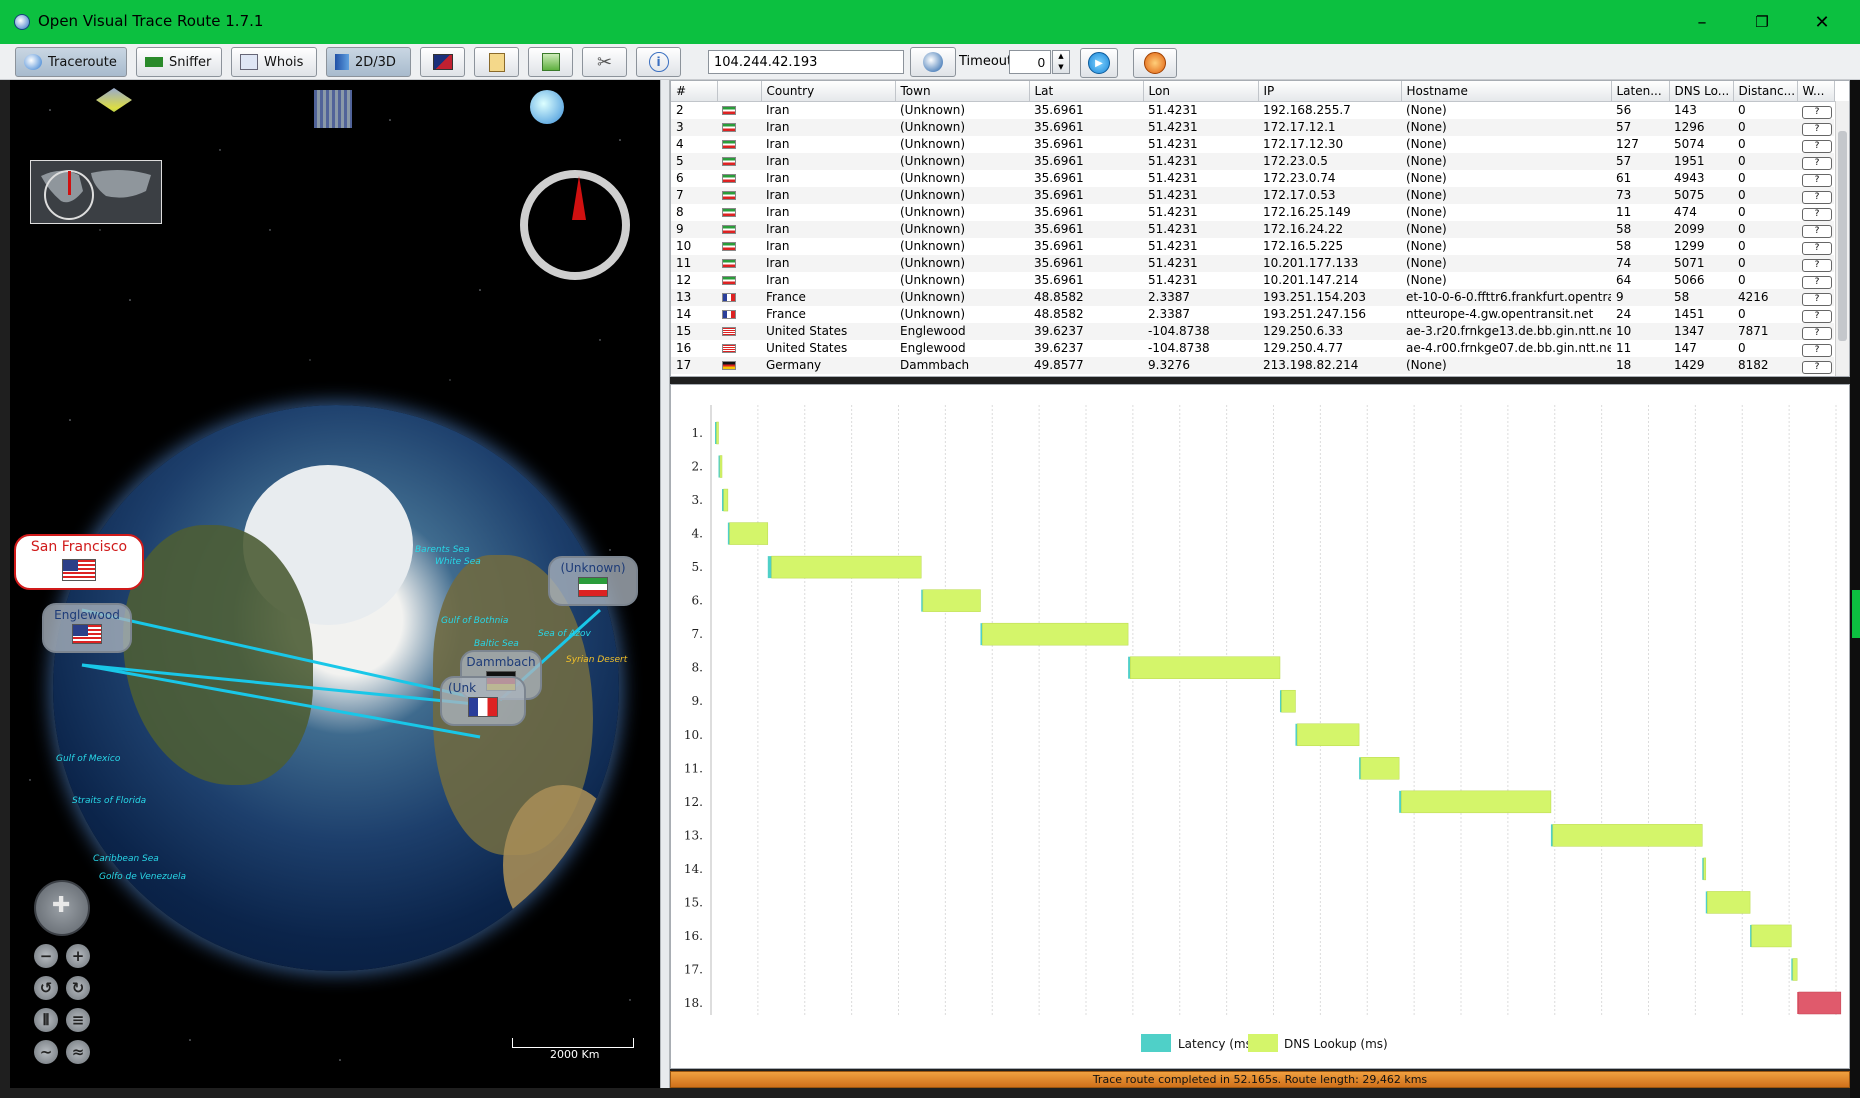 The image size is (1860, 1098). Describe the element at coordinates (87, 628) in the screenshot. I see `marker-englewood: Englewood` at that location.